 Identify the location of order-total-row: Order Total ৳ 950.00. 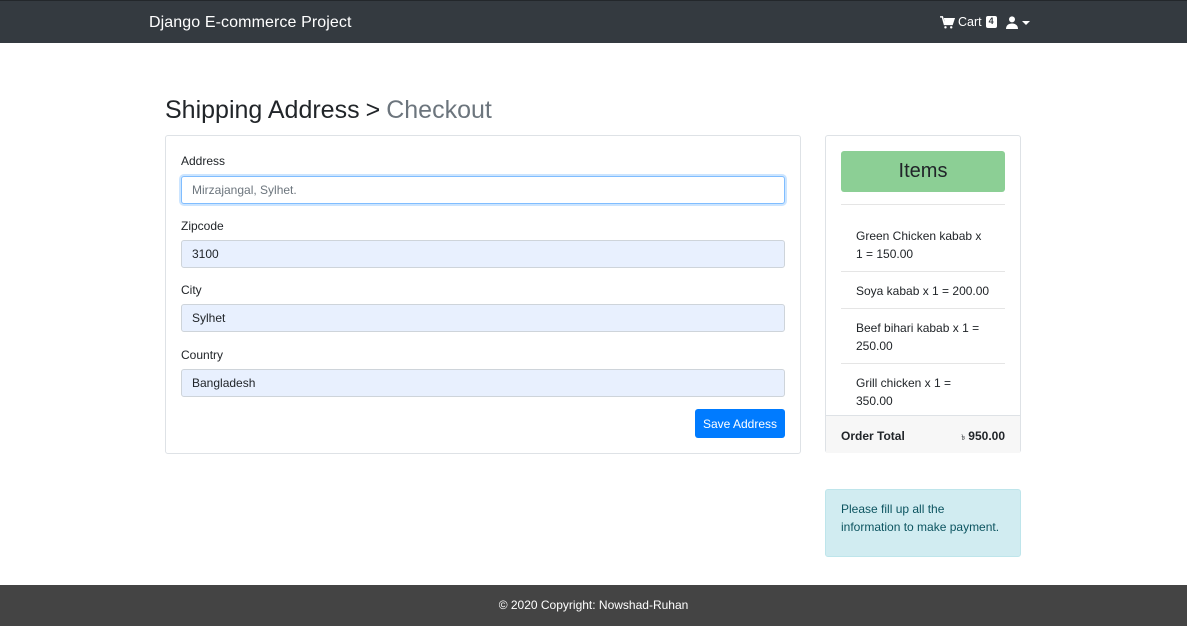
(923, 434).